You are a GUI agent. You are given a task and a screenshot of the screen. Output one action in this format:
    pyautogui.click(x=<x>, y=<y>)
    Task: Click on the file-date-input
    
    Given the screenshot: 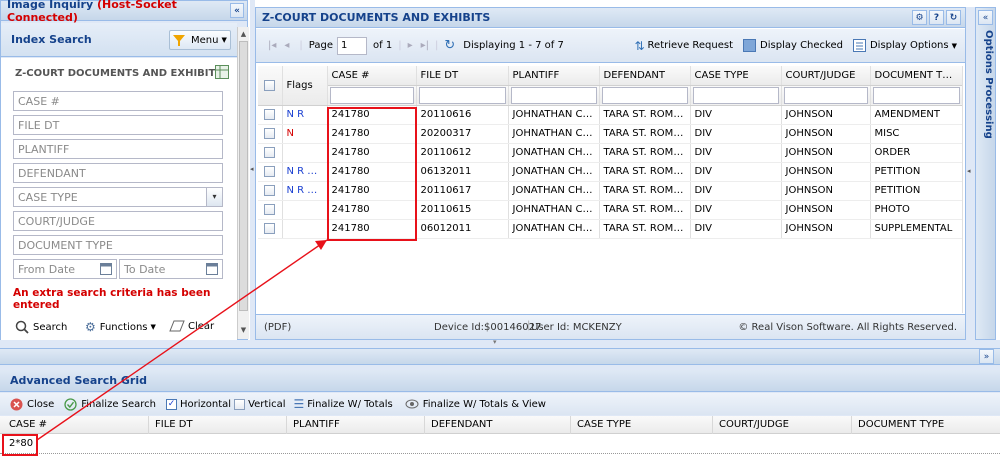 What is the action you would take?
    pyautogui.click(x=118, y=125)
    